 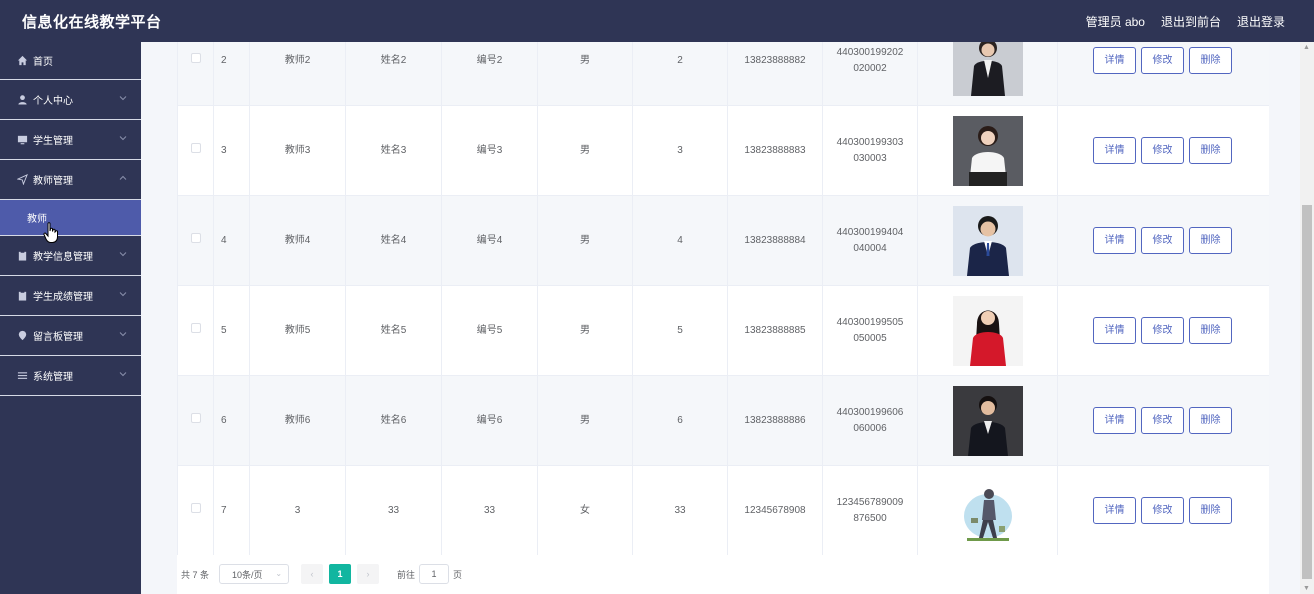 I want to click on index-cell: 7, so click(x=231, y=510).